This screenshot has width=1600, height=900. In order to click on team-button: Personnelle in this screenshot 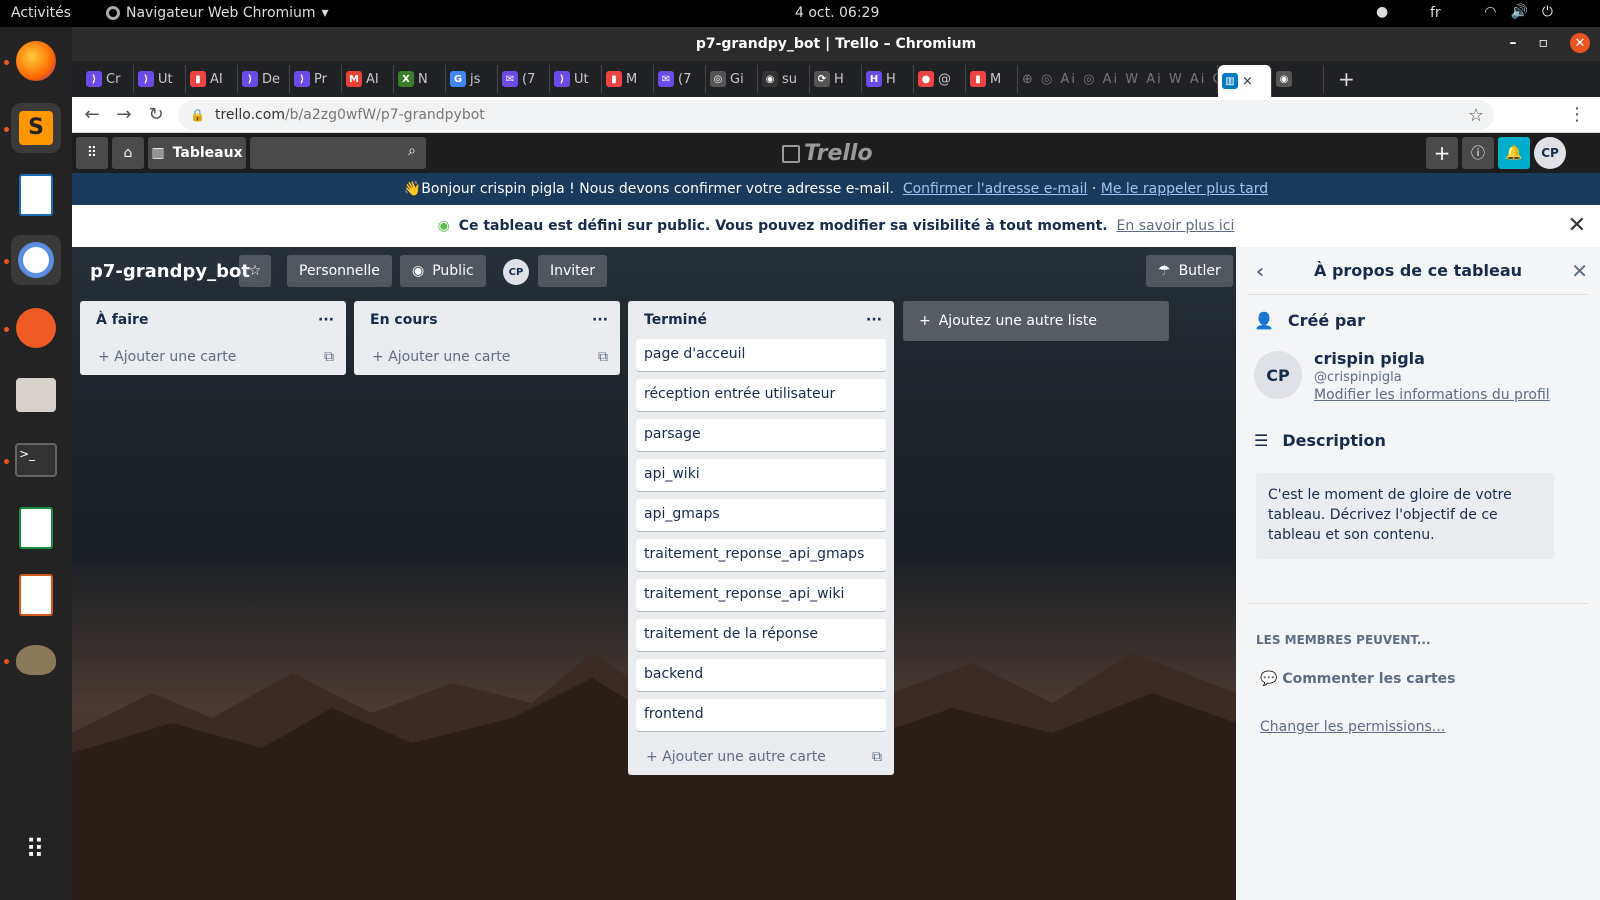, I will do `click(339, 271)`.